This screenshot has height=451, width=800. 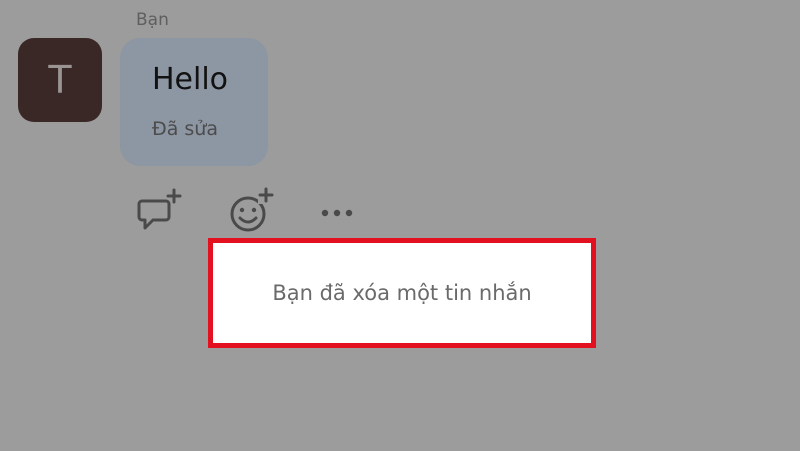 I want to click on react-add-icon, so click(x=252, y=209).